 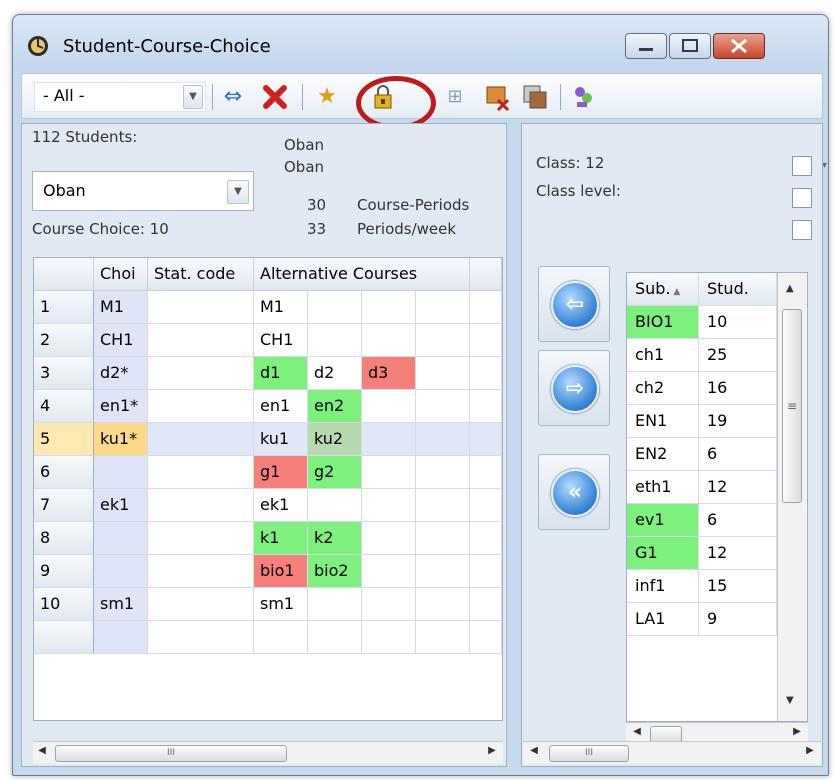 I want to click on row-header: 5, so click(x=64, y=439).